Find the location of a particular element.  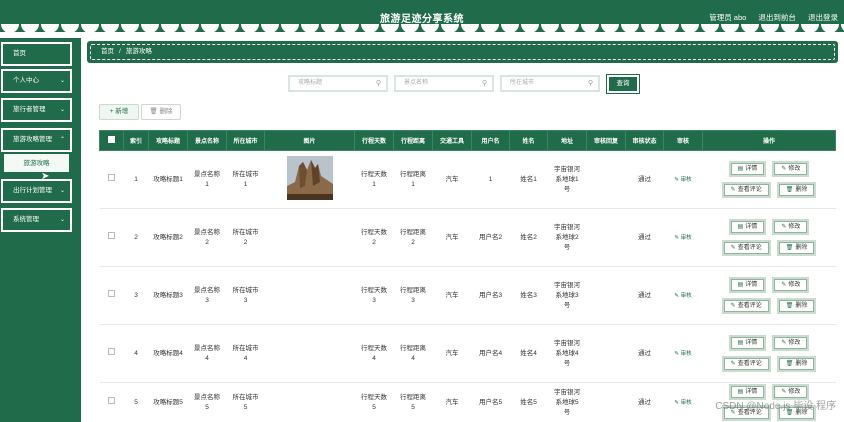

title-cell: 攻略标题3 is located at coordinates (168, 295).